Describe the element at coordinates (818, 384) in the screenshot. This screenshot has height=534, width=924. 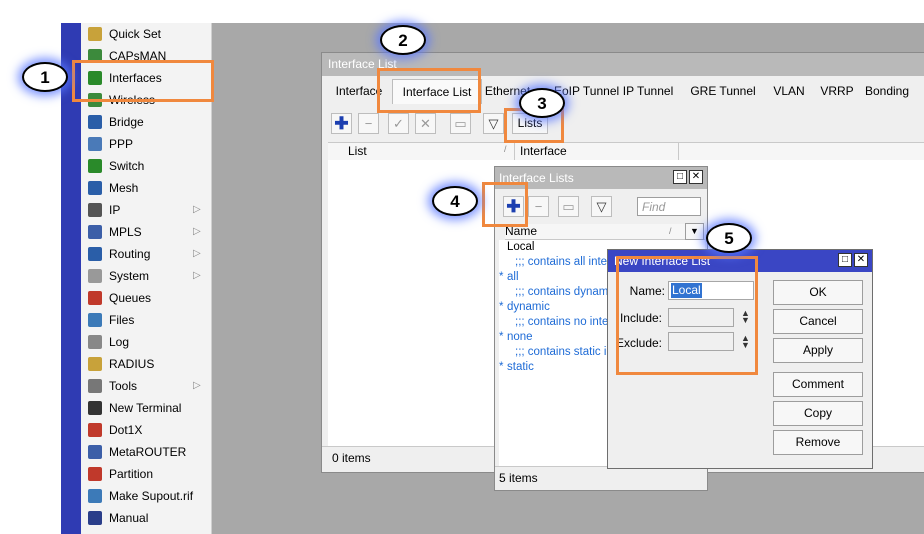
I see `comment-button: Comment` at that location.